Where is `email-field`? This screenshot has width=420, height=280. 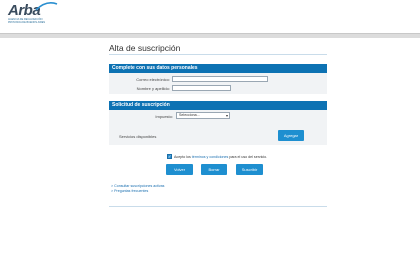
email-field is located at coordinates (220, 79).